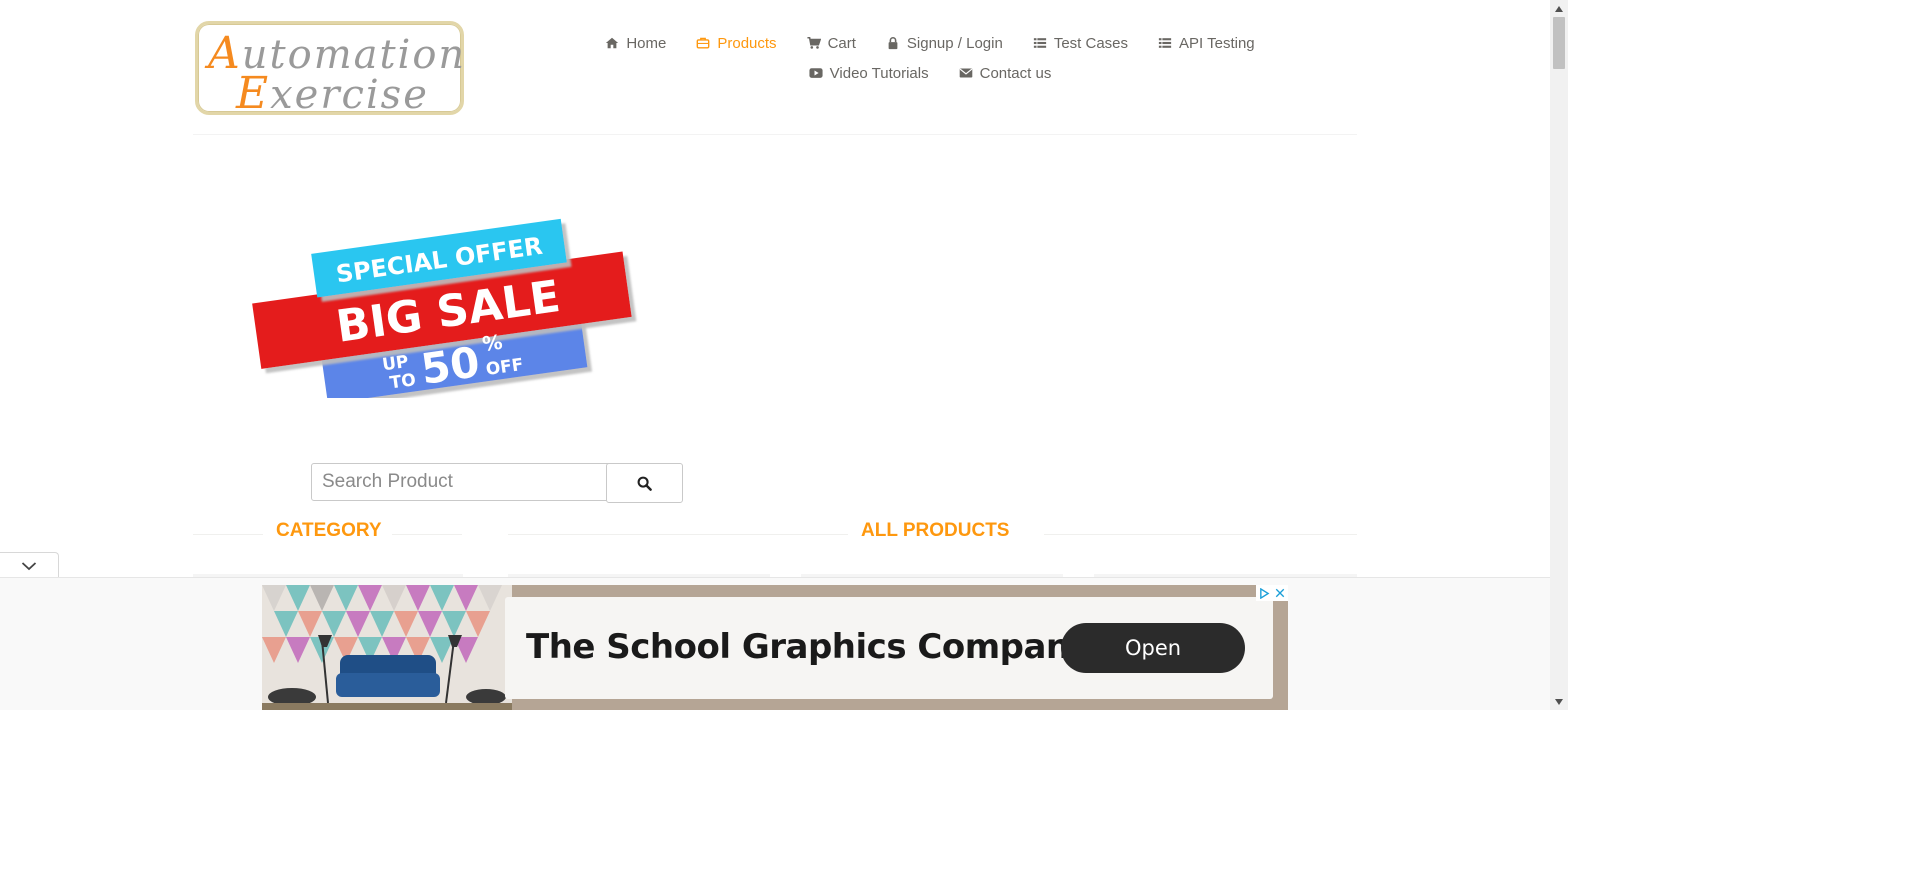 This screenshot has width=1920, height=869. Describe the element at coordinates (1015, 73) in the screenshot. I see `nav-label-contact-us: Contact us` at that location.